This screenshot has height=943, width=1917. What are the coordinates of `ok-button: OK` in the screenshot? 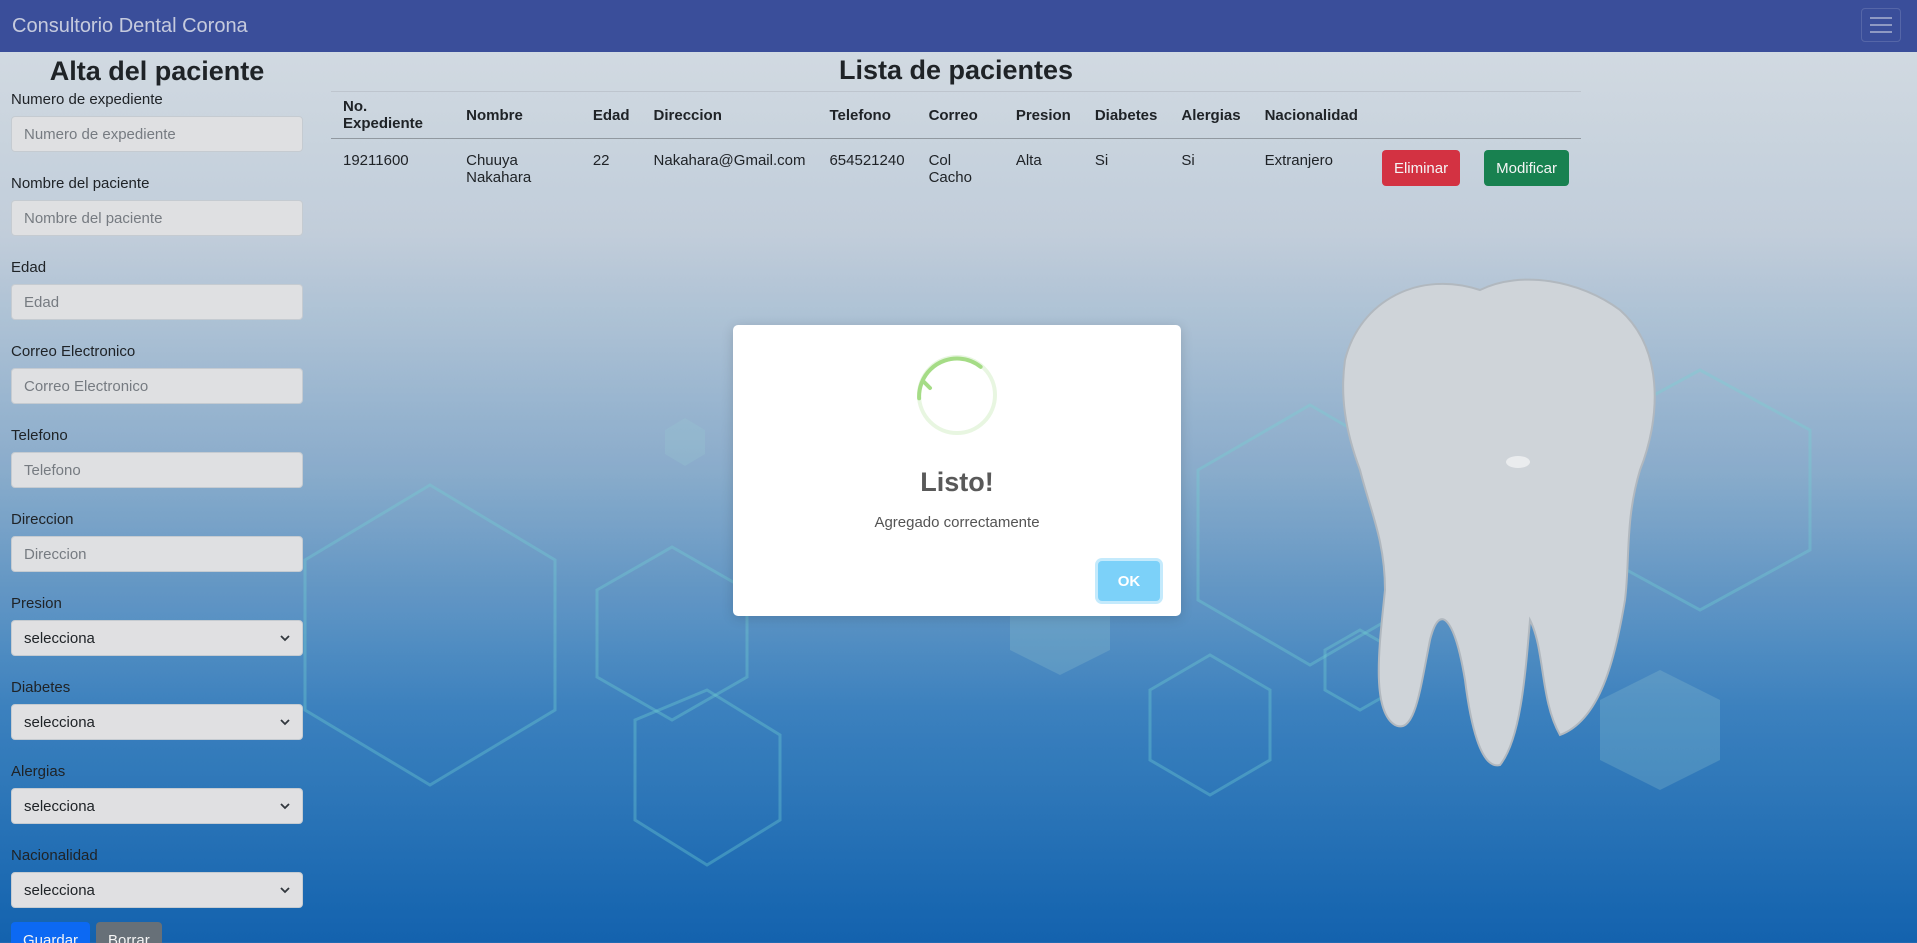 It's located at (1129, 581).